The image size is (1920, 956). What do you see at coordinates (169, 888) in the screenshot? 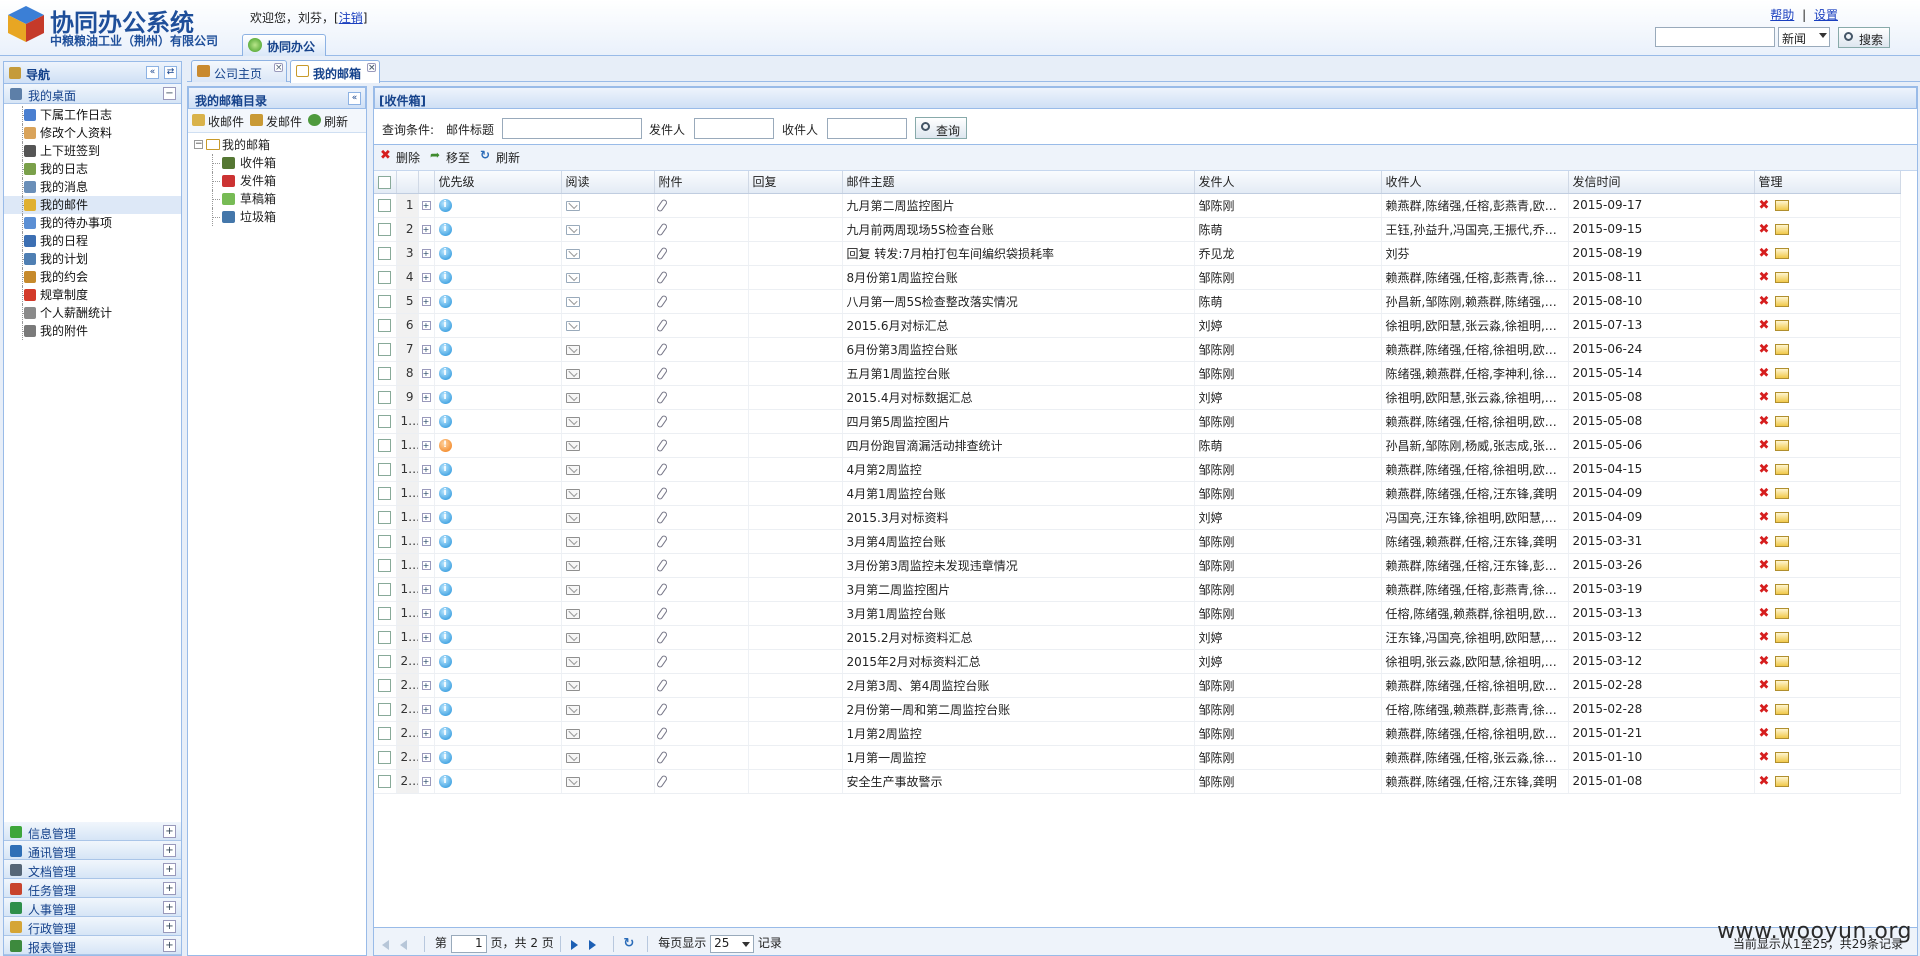
I see `expand-icon: +` at bounding box center [169, 888].